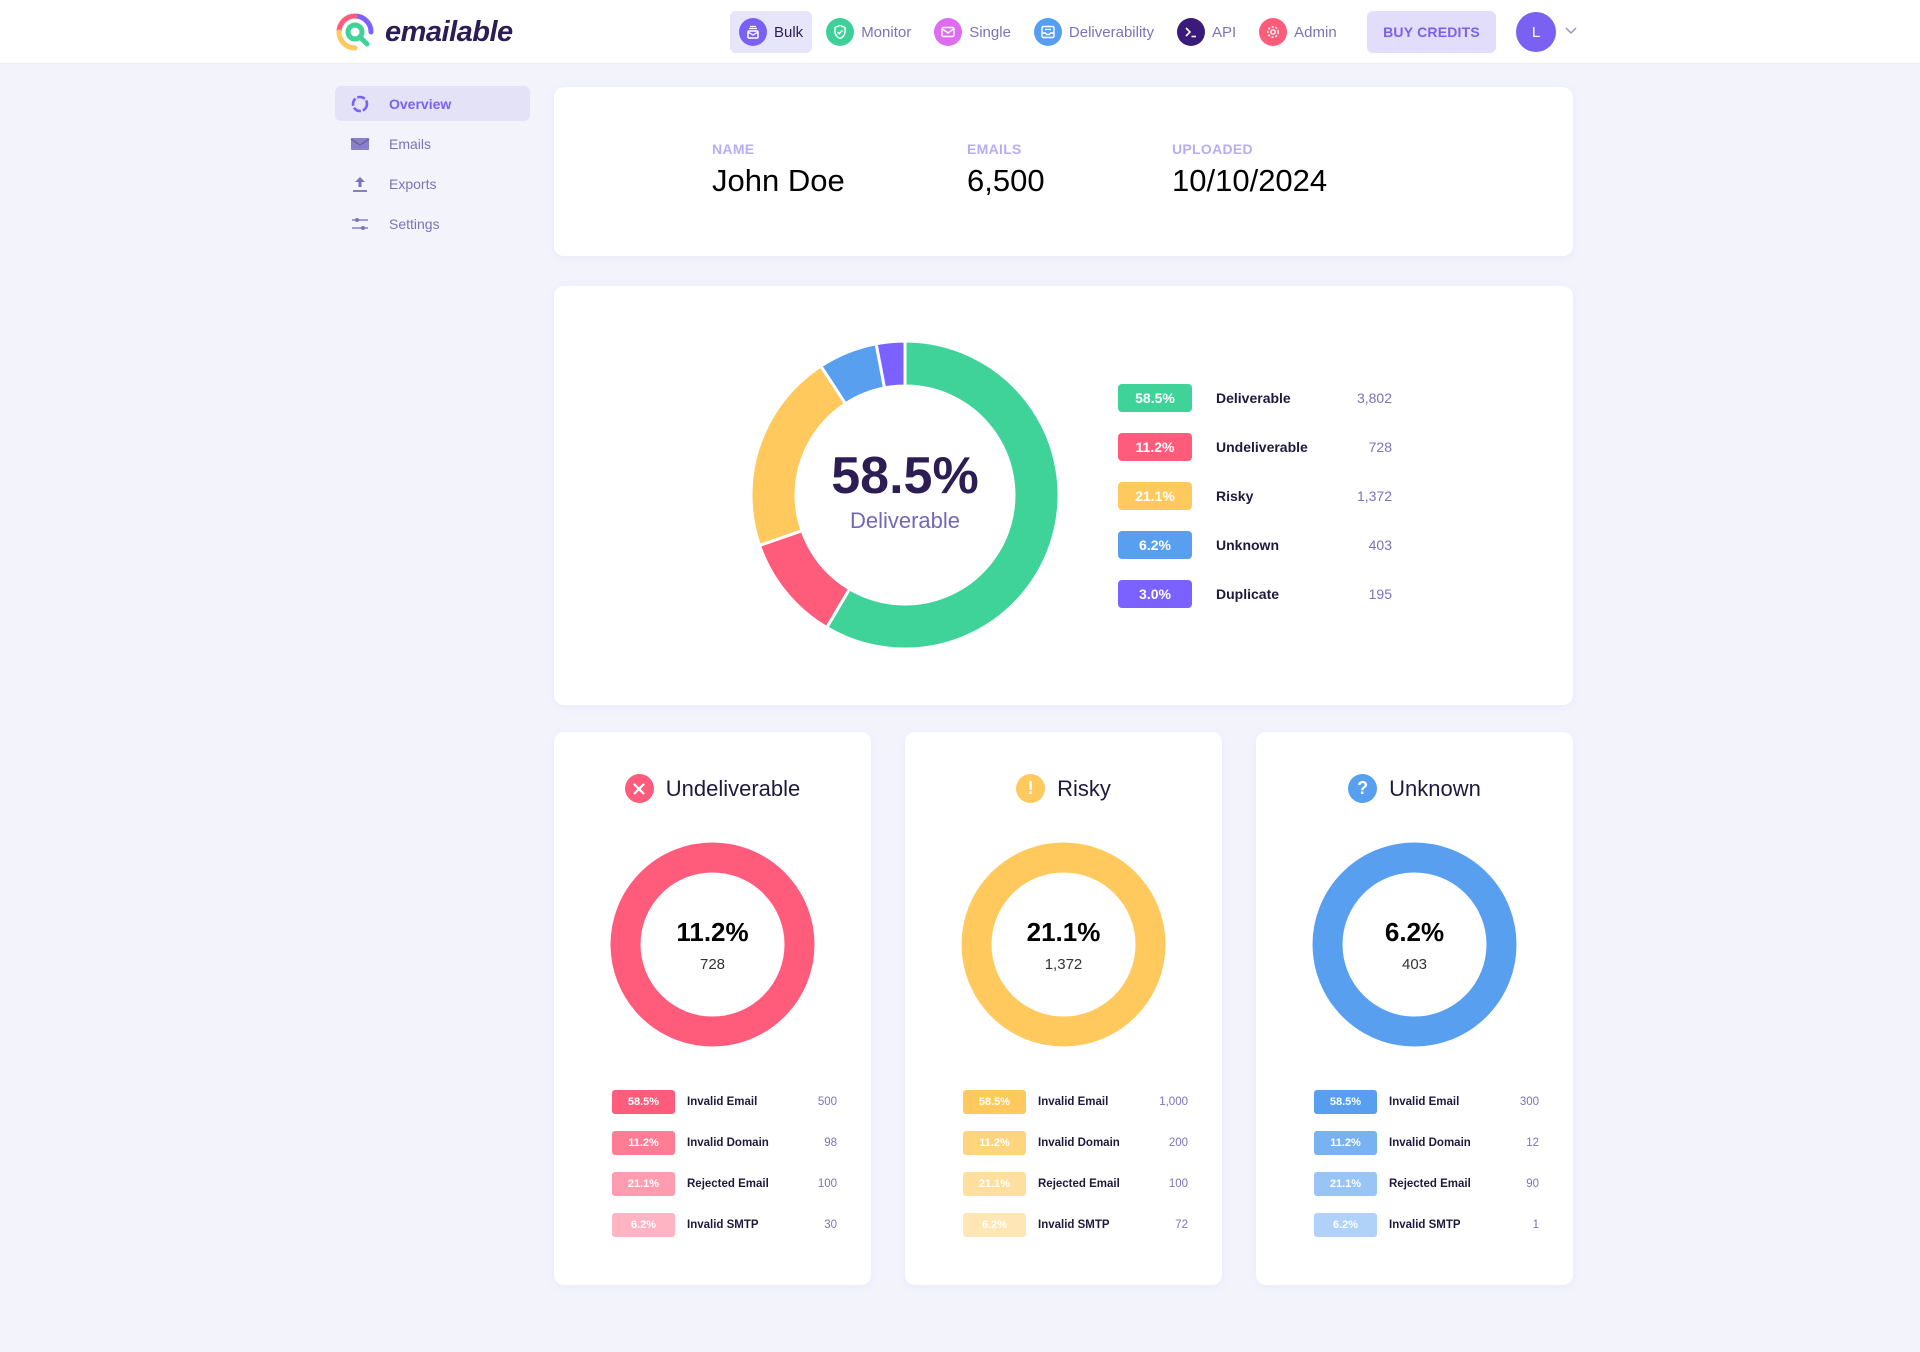  Describe the element at coordinates (1536, 32) in the screenshot. I see `user-avatar: L` at that location.